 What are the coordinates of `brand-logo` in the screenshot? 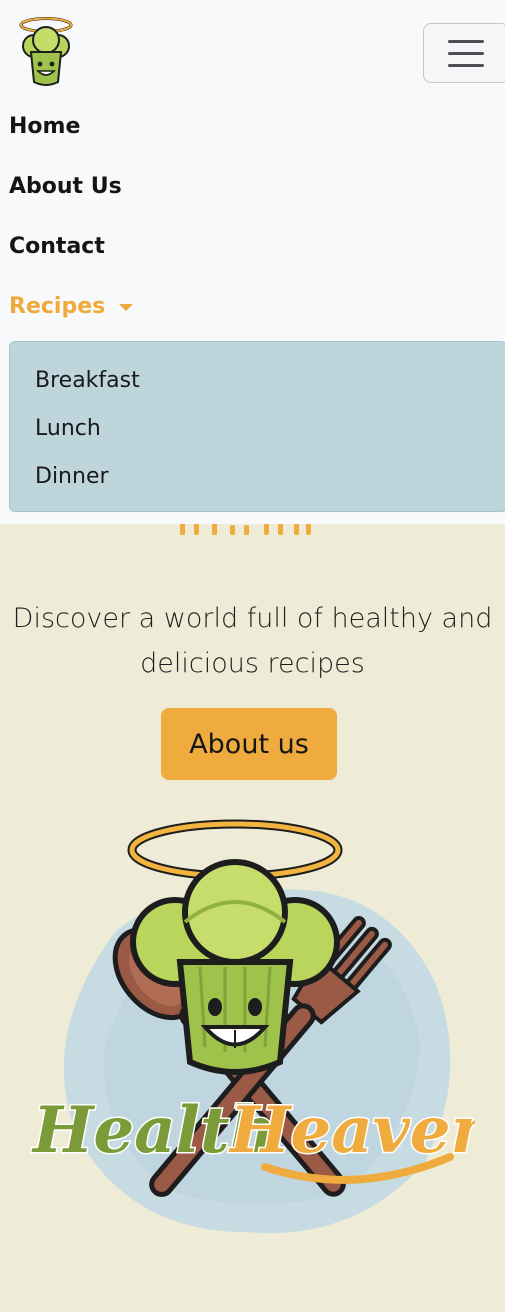 It's located at (47, 53).